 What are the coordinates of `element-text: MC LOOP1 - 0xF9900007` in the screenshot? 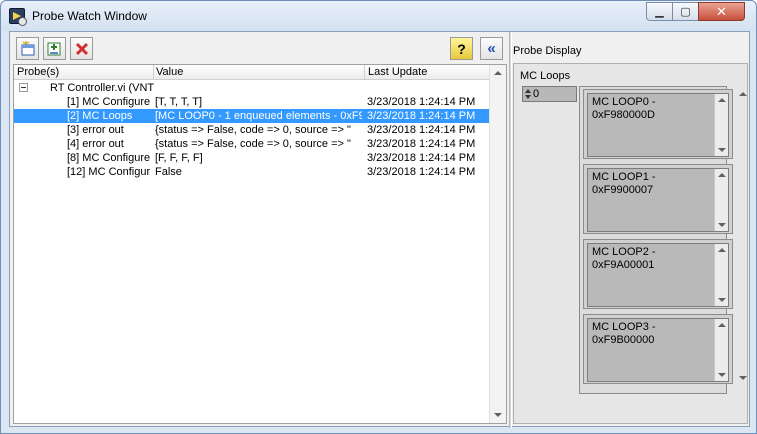 It's located at (624, 183).